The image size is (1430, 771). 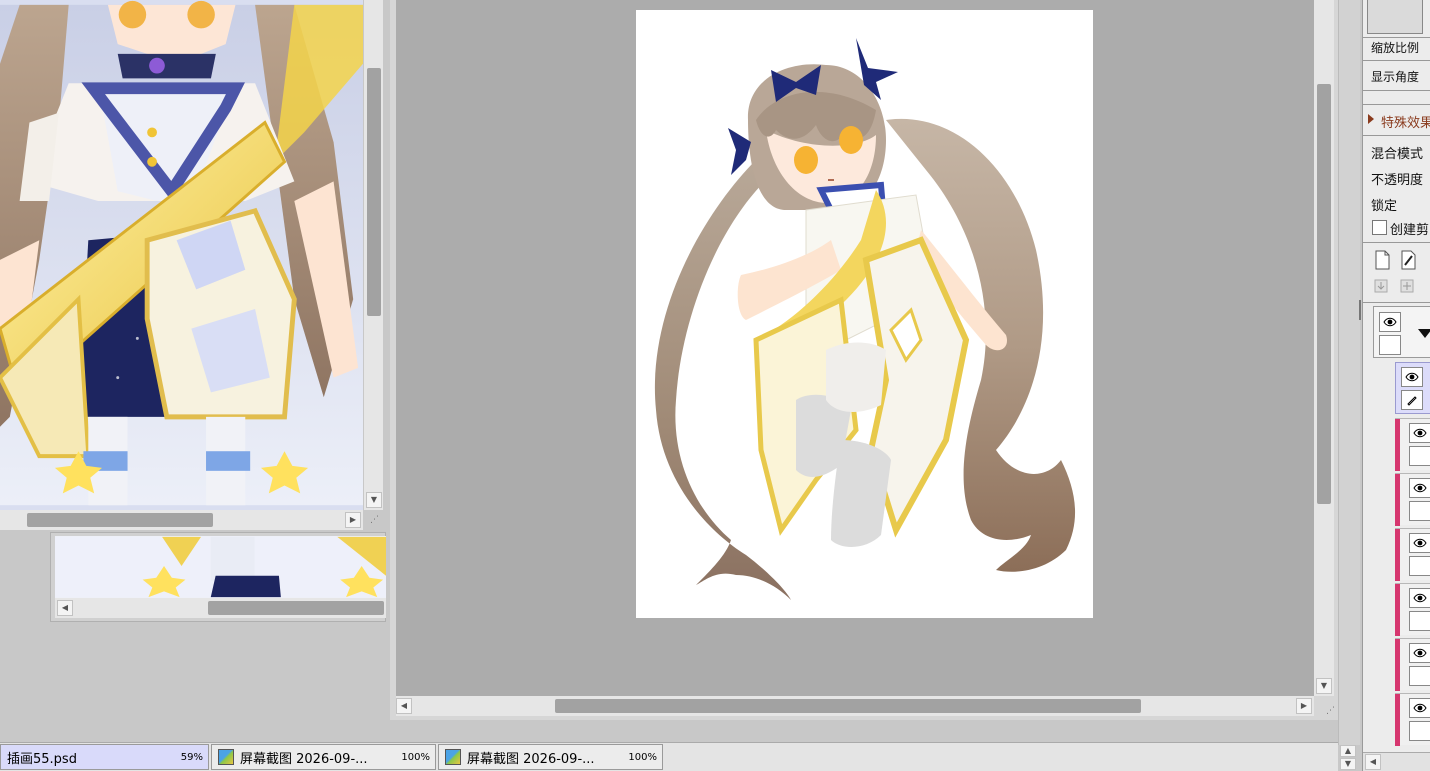 I want to click on tab-zoom: 59%, so click(x=191, y=757).